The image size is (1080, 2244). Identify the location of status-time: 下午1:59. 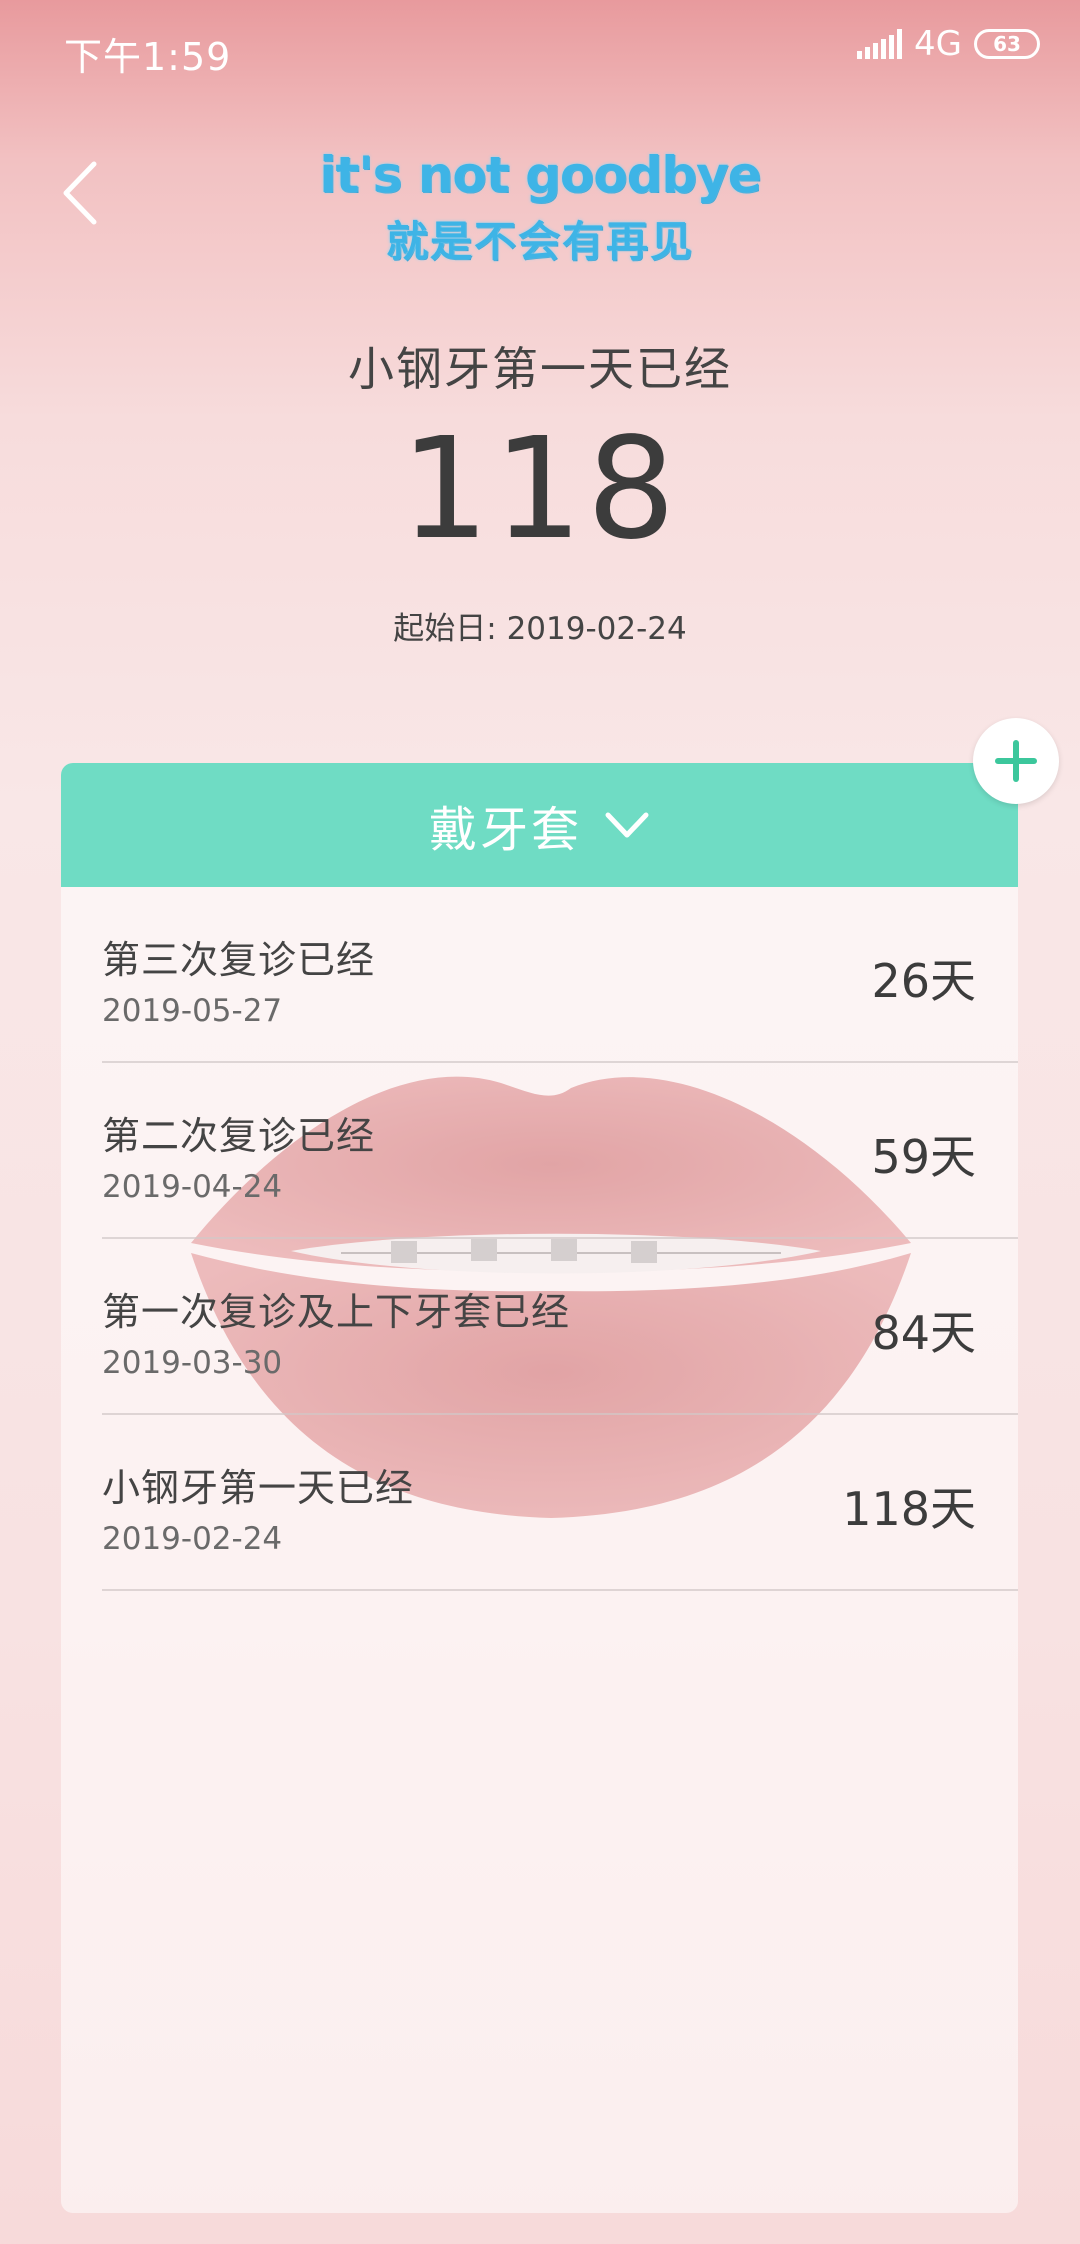
(148, 57).